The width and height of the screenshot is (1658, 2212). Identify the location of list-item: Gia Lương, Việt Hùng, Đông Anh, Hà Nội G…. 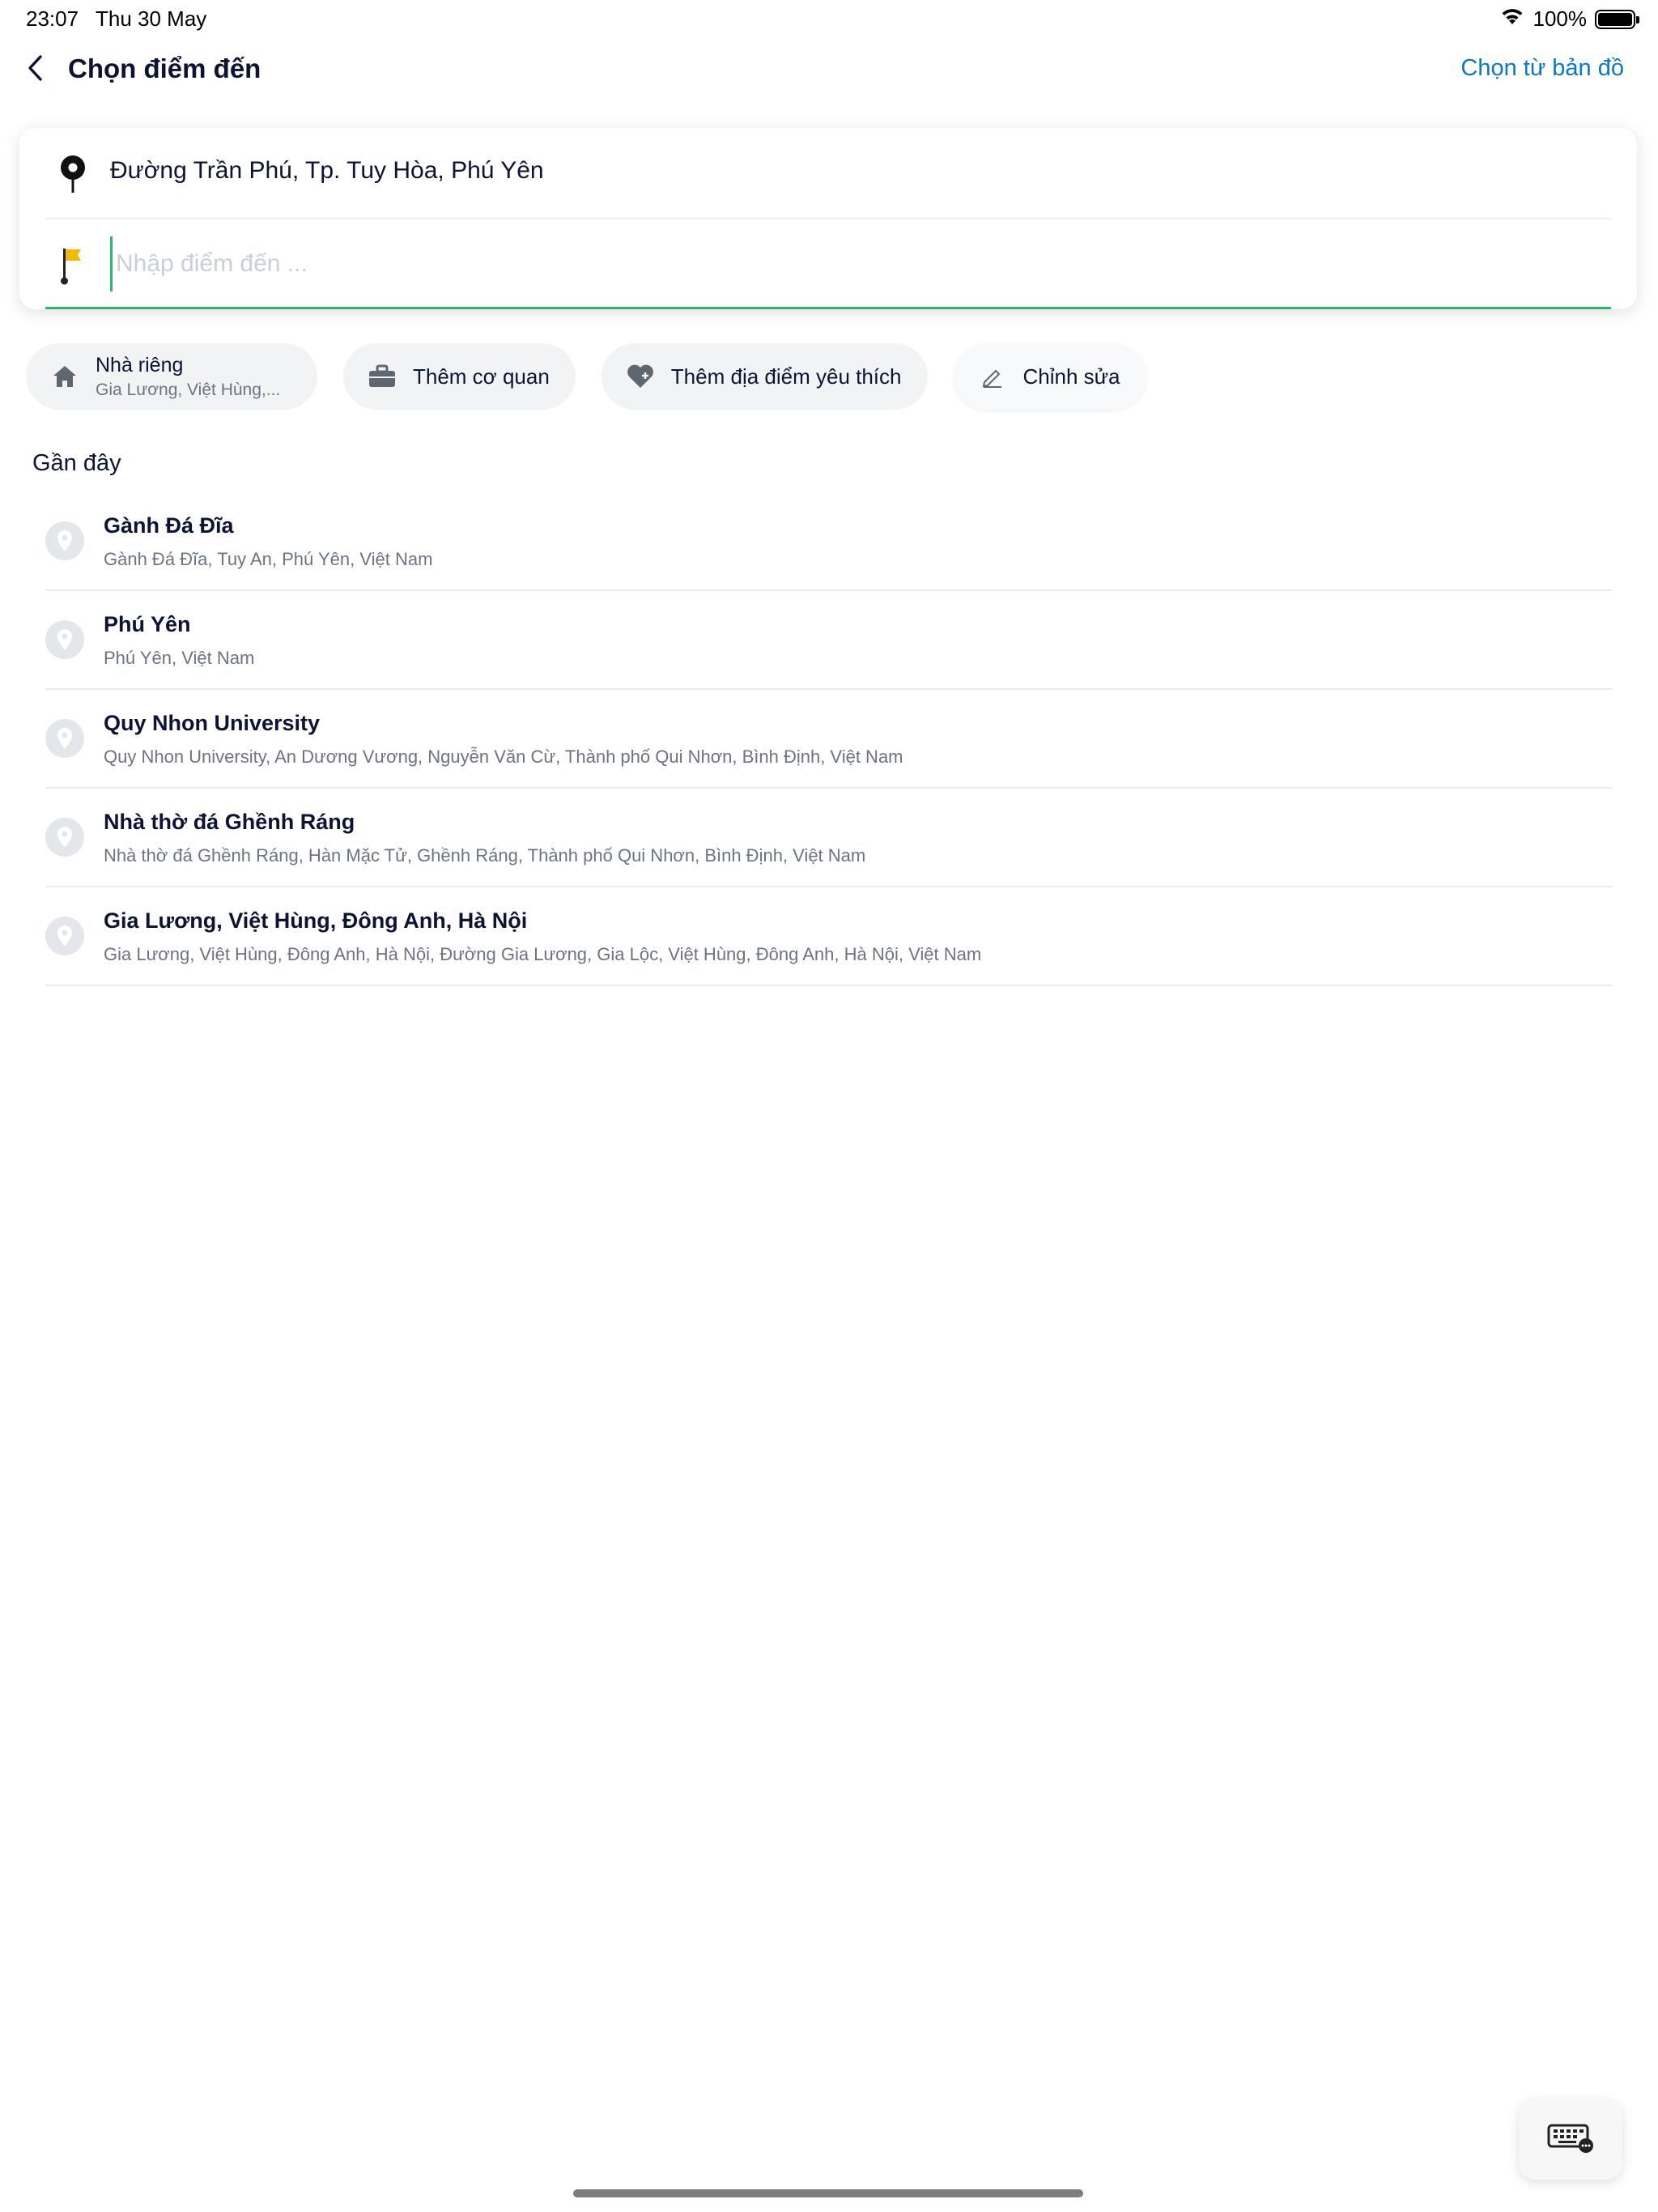
(829, 936).